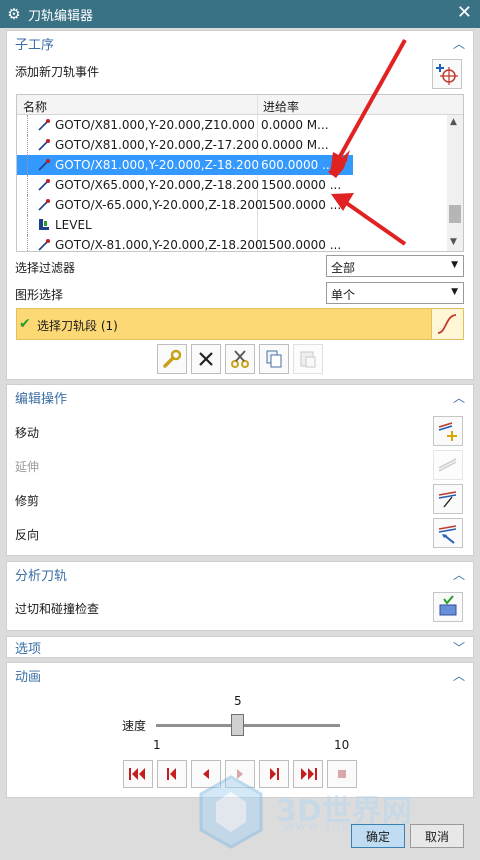 The height and width of the screenshot is (860, 480). Describe the element at coordinates (459, 647) in the screenshot. I see `chevron-down-icon: ﹀` at that location.